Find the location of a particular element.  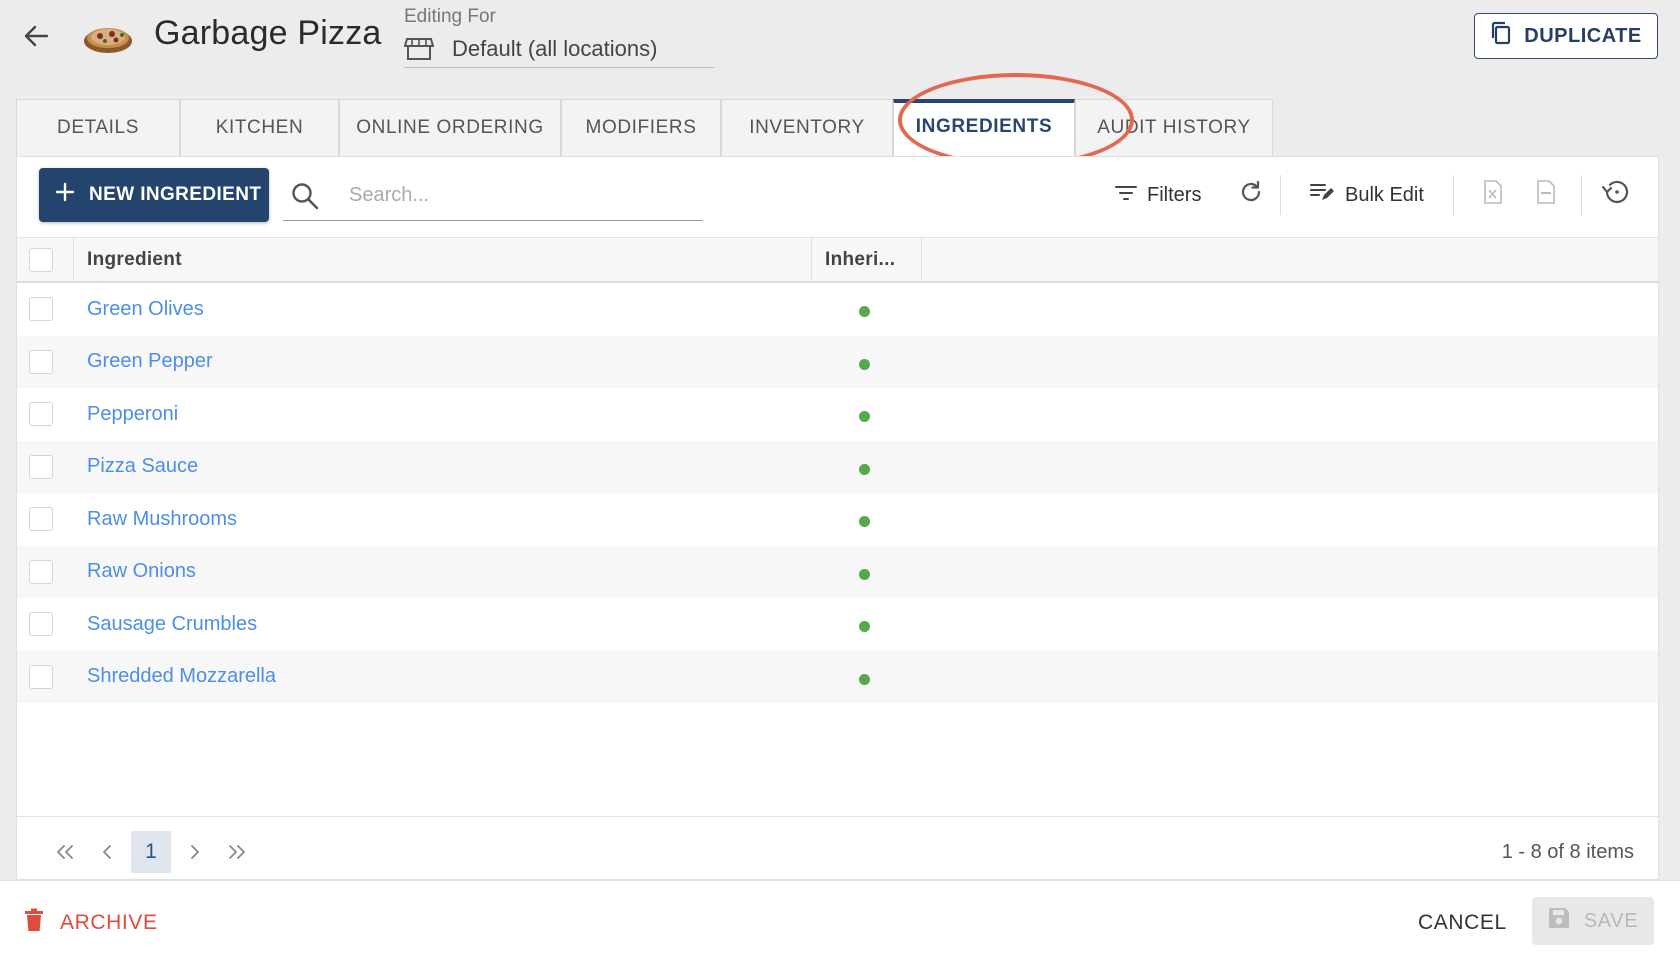

excel-file-icon is located at coordinates (1493, 195).